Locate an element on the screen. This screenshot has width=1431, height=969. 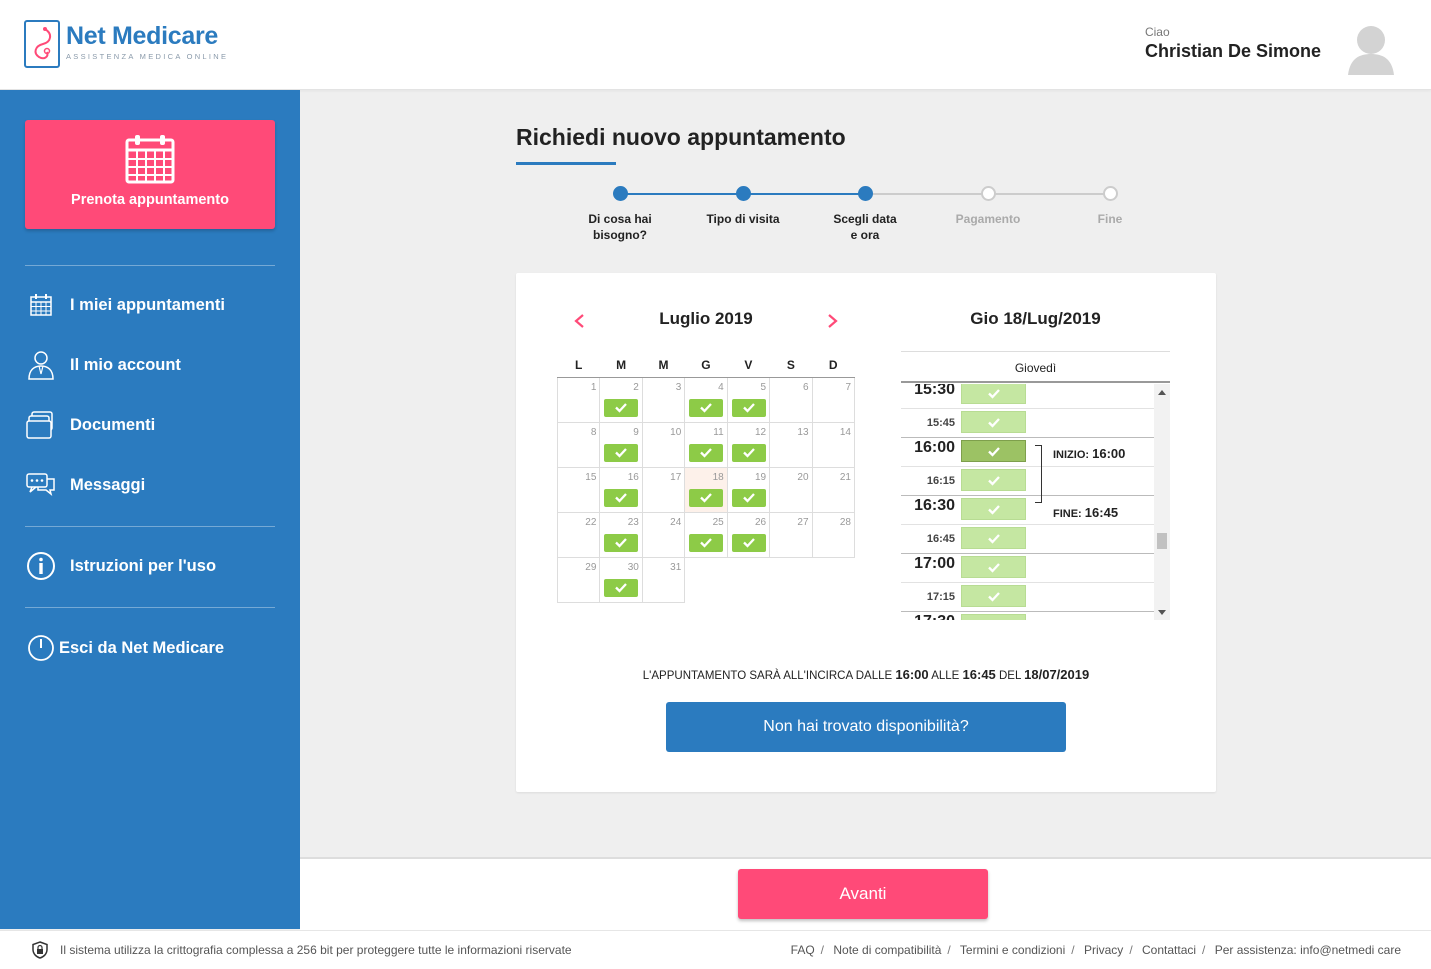
time-slot: 16:45 is located at coordinates (1027, 539).